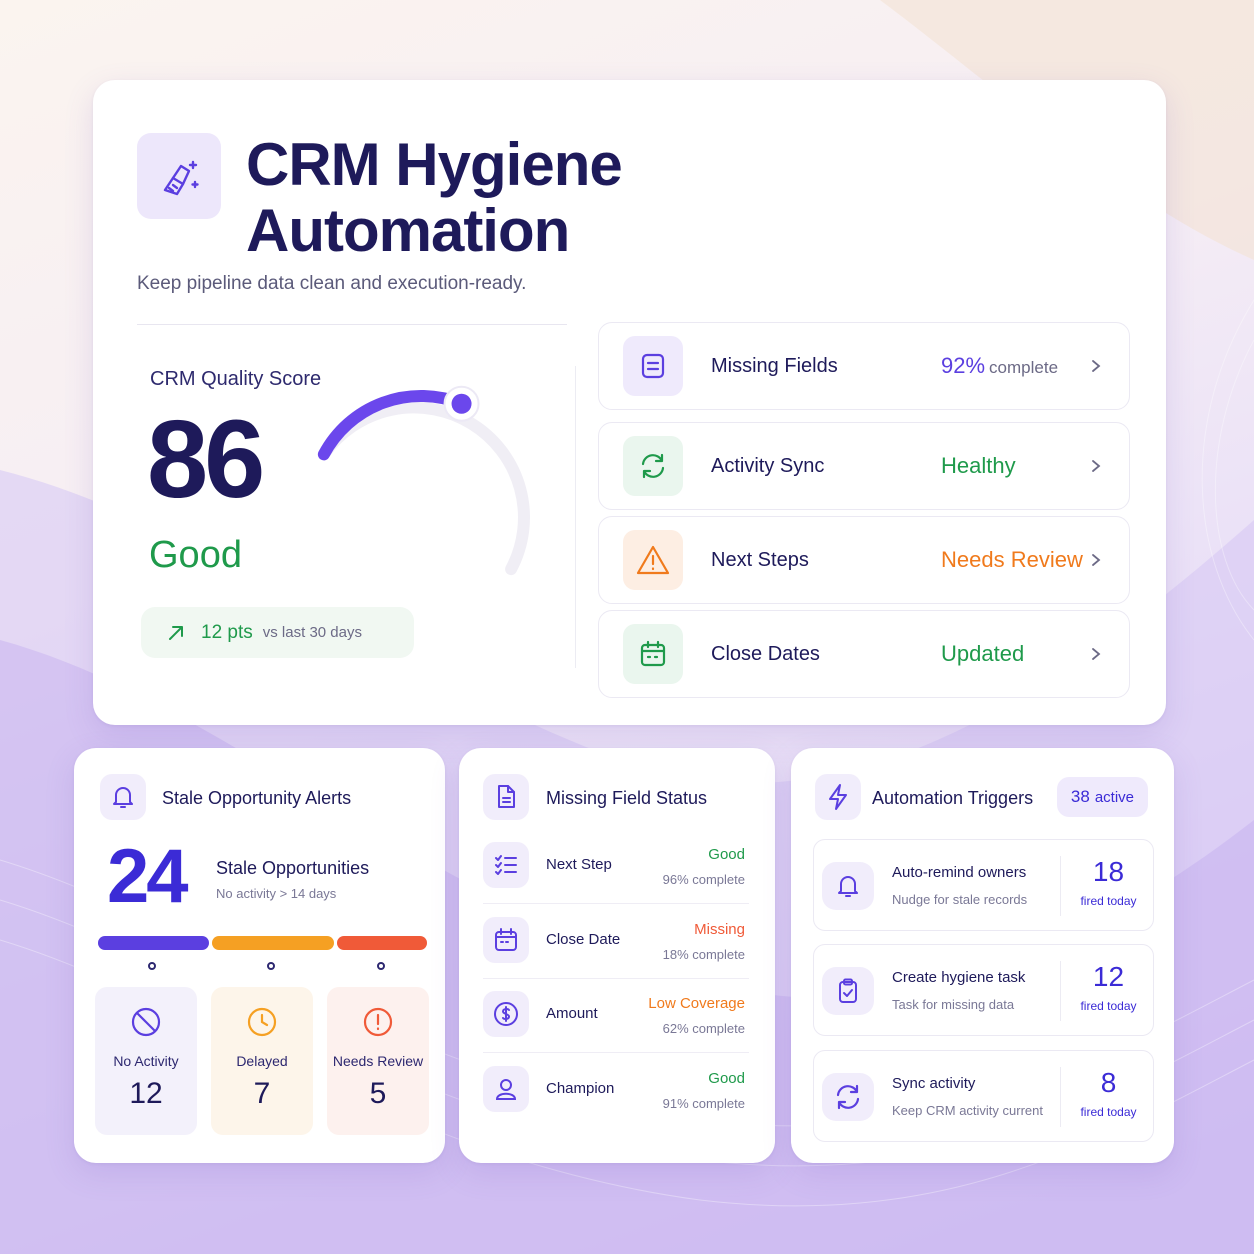  Describe the element at coordinates (195, 555) in the screenshot. I see `quality-score-status: Good` at that location.